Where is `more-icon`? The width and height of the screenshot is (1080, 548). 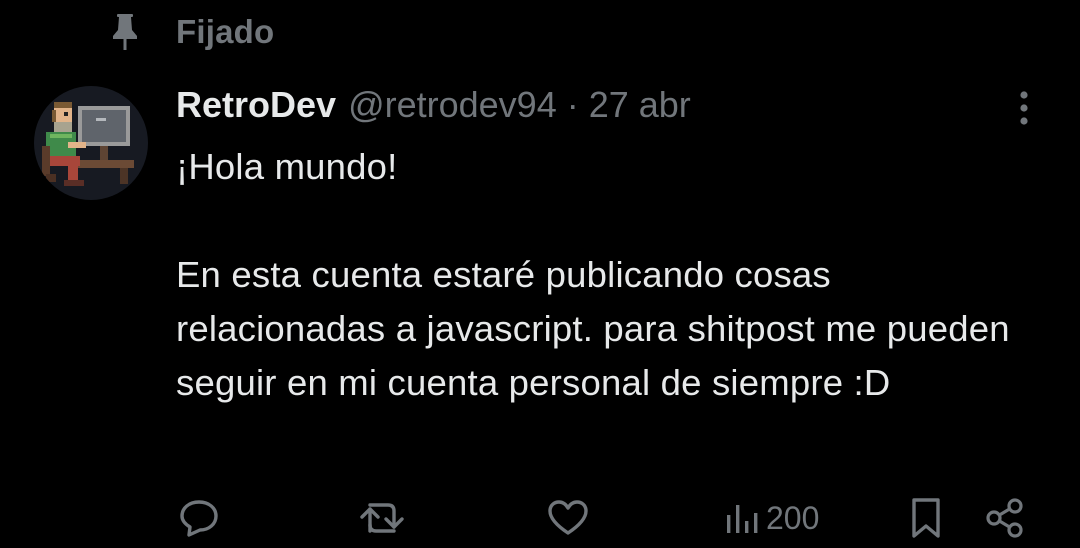 more-icon is located at coordinates (1024, 108).